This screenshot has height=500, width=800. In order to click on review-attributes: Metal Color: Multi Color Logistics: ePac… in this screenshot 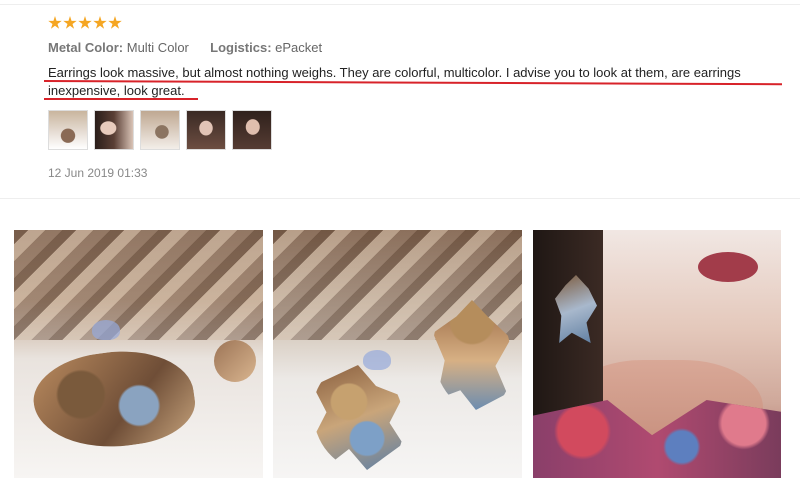, I will do `click(185, 47)`.